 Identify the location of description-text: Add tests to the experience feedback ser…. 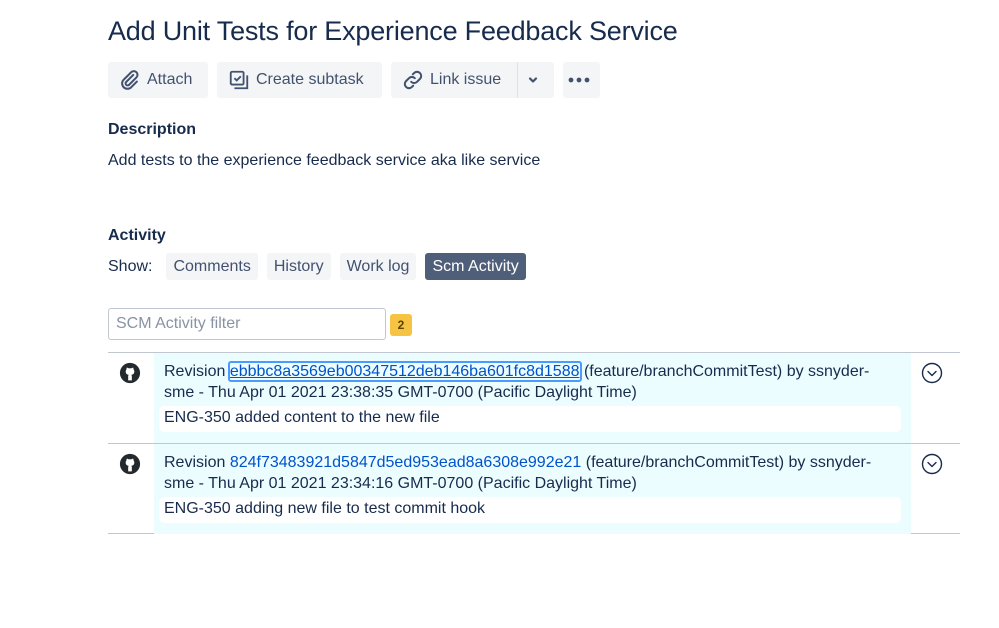
(324, 161).